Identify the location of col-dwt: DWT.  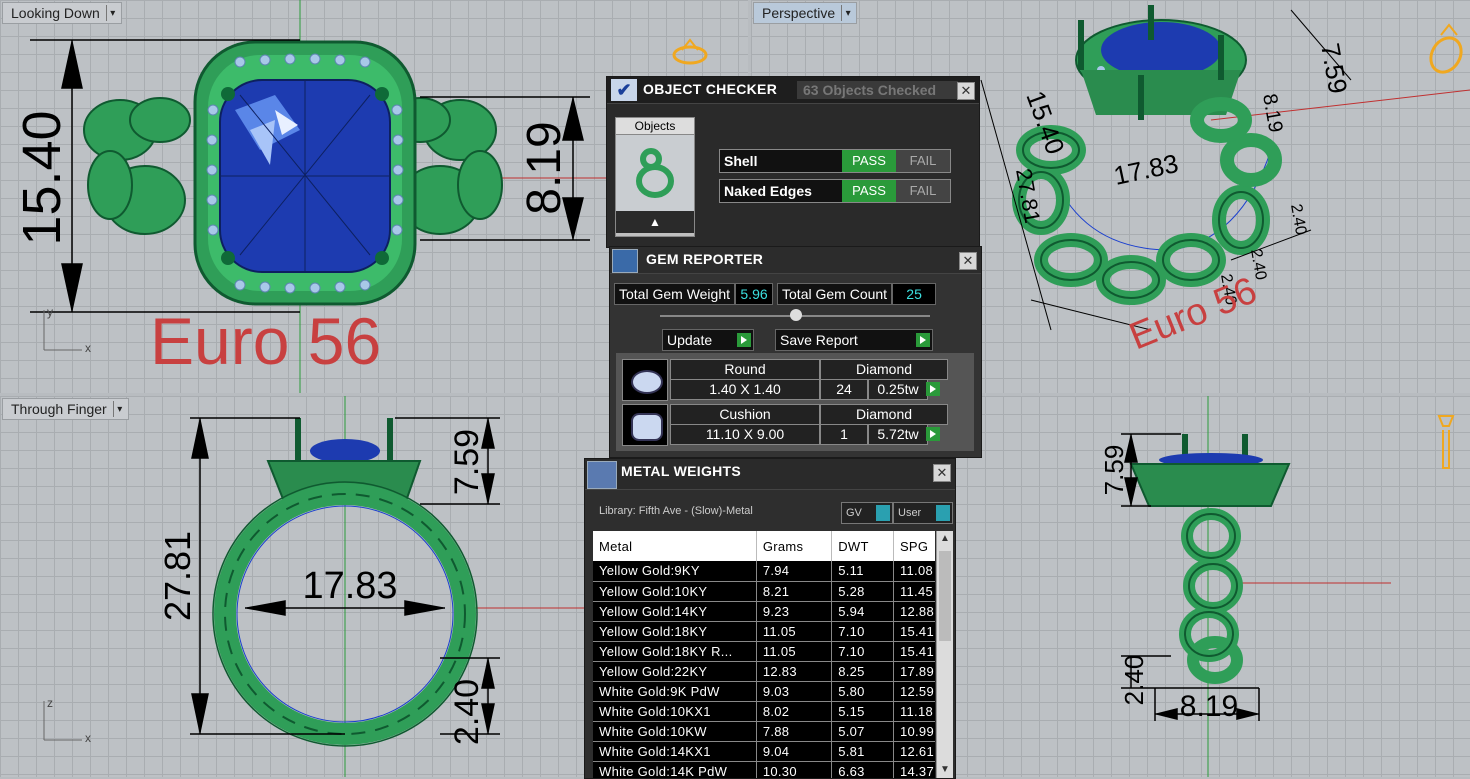
(862, 546).